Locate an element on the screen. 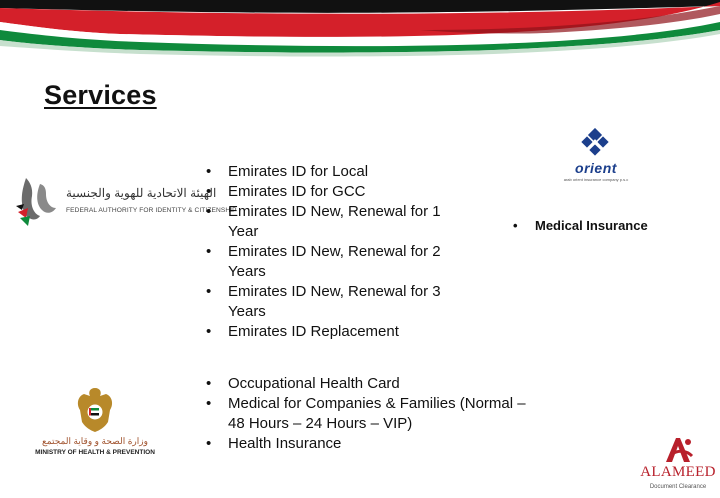  uae-flag-wave-banner is located at coordinates (360, 28).